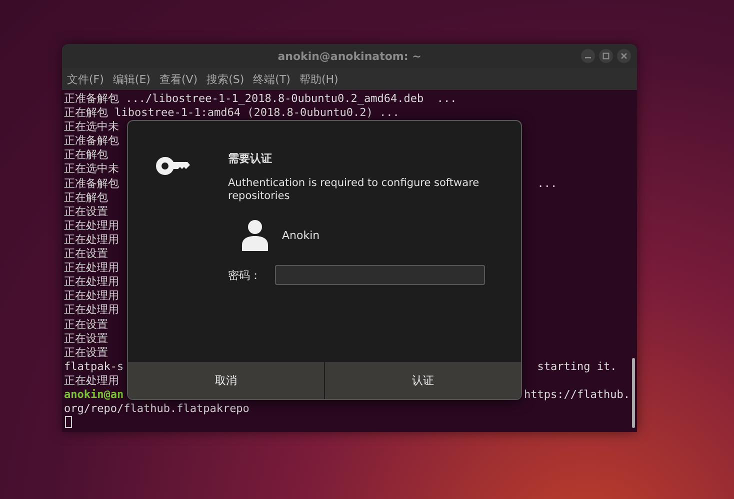 This screenshot has width=734, height=499. I want to click on menu-item: 搜索(S), so click(225, 79).